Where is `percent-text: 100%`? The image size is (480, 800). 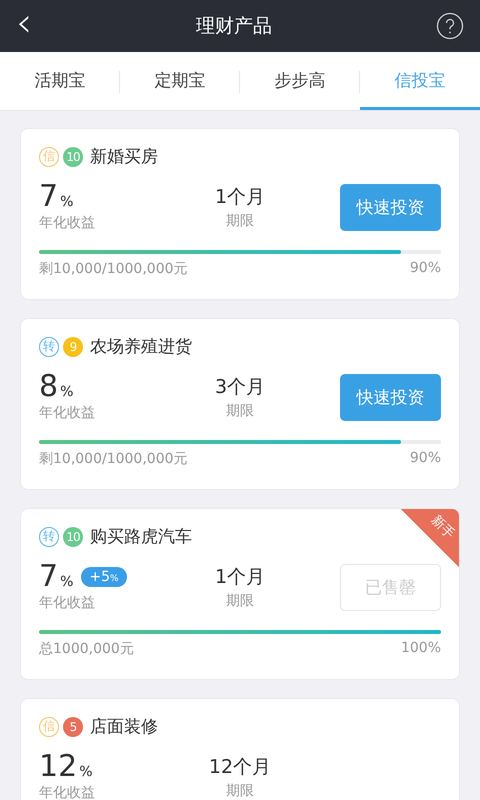
percent-text: 100% is located at coordinates (420, 649).